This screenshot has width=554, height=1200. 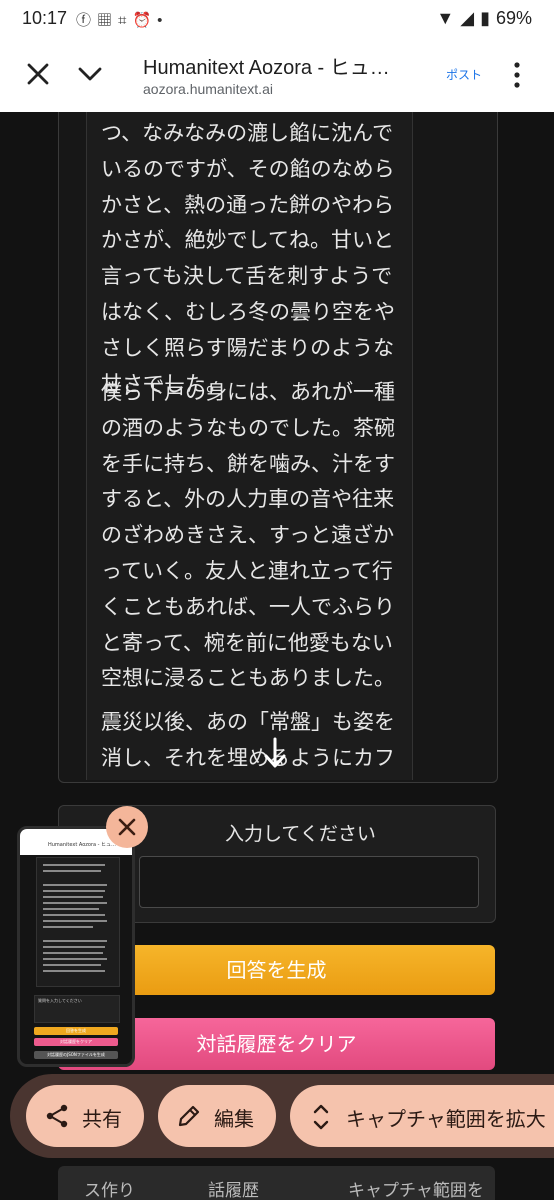 What do you see at coordinates (208, 89) in the screenshot?
I see `page-url: aozora.humanitext.ai` at bounding box center [208, 89].